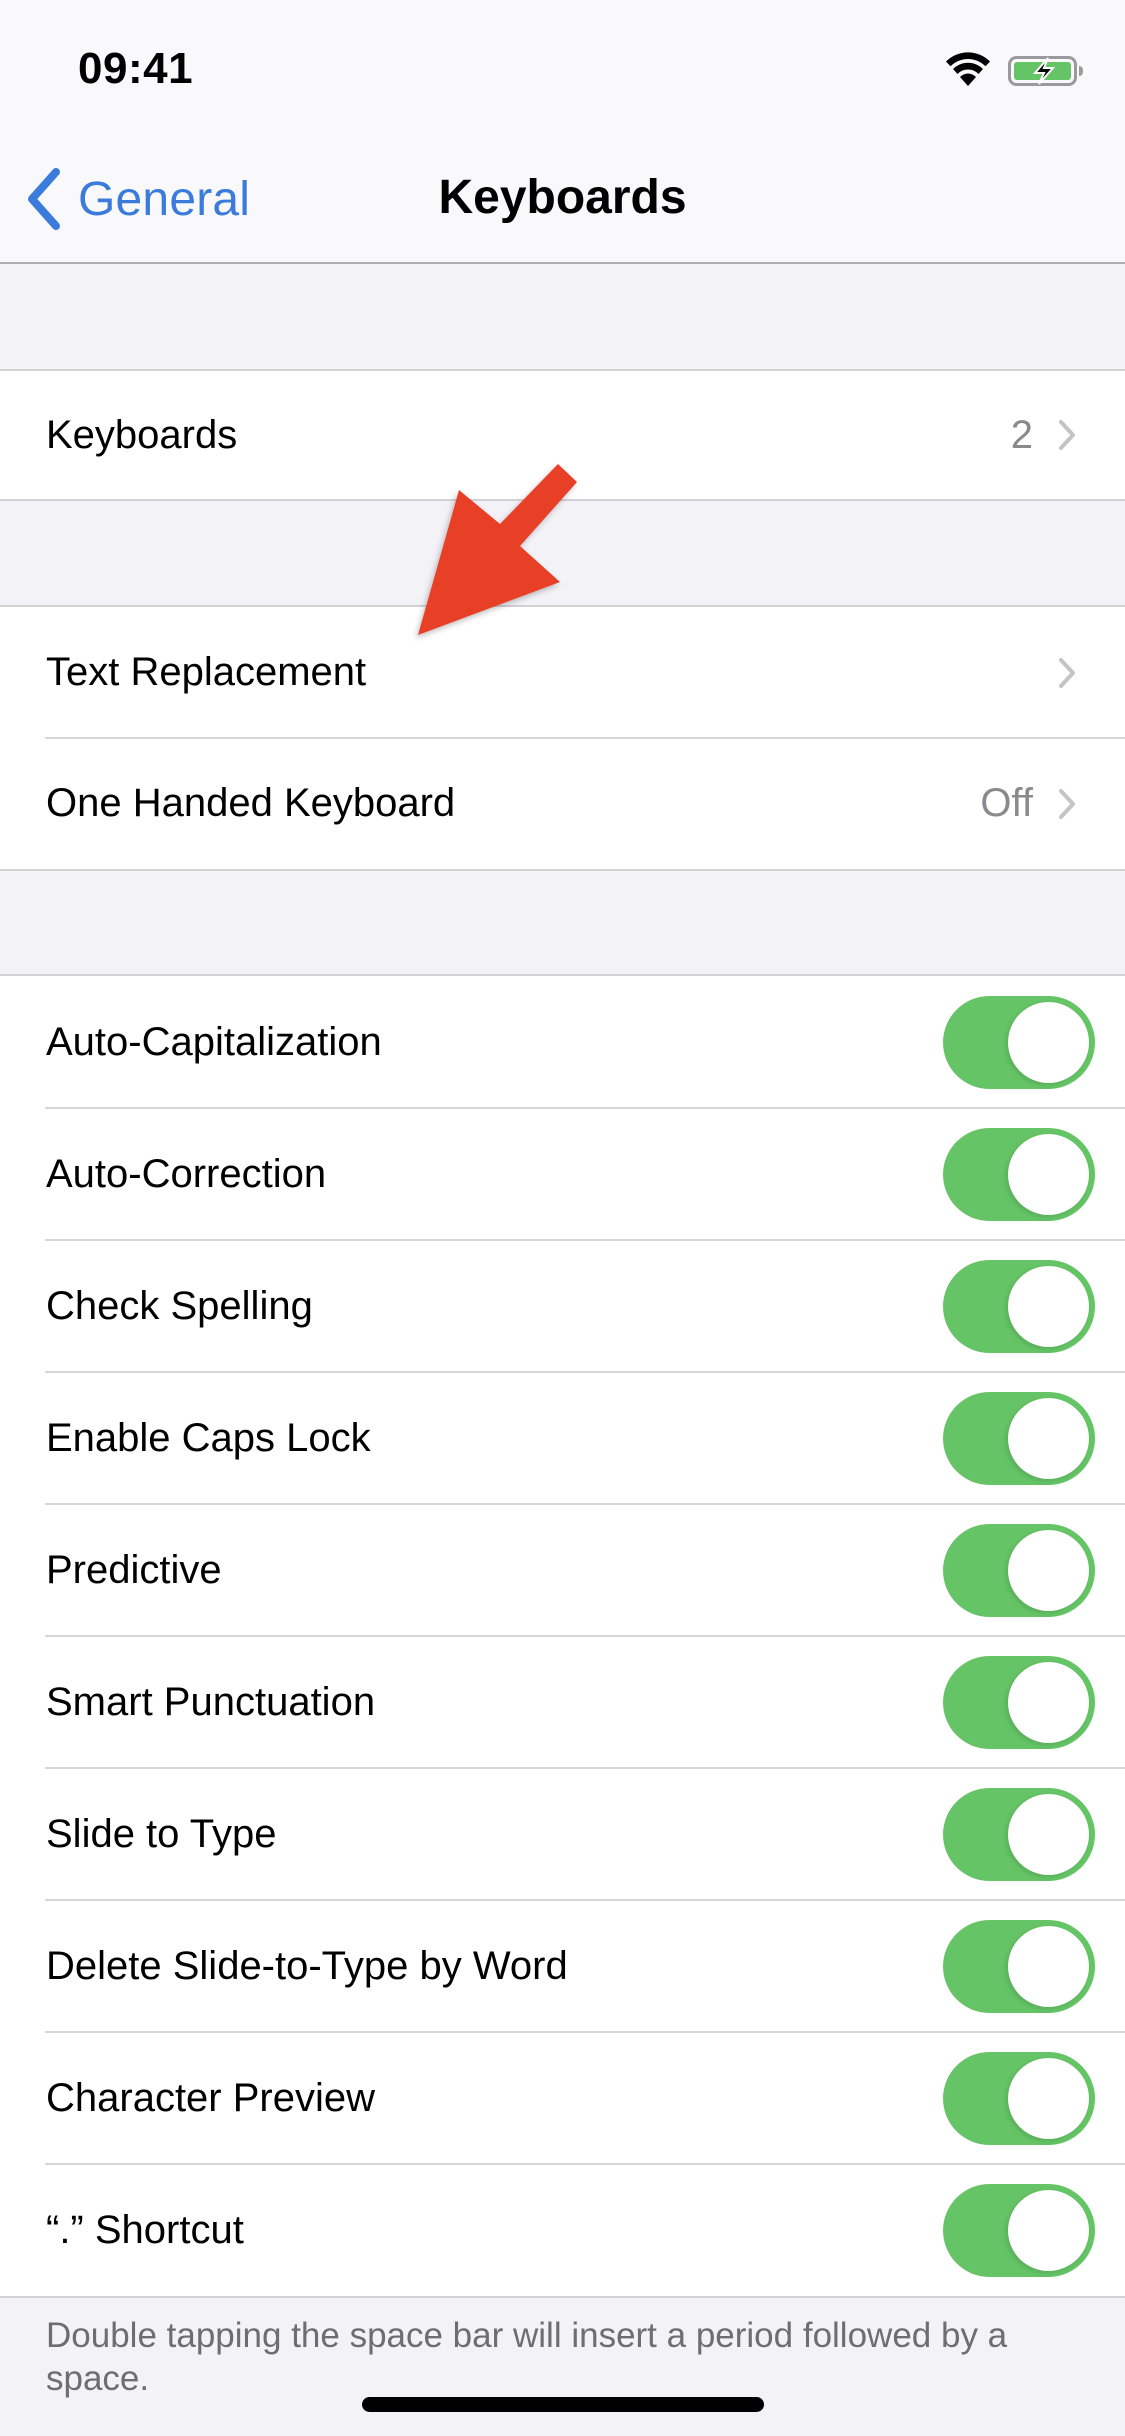 The image size is (1125, 2436). I want to click on keyboards-group: Keyboards 2, so click(562, 435).